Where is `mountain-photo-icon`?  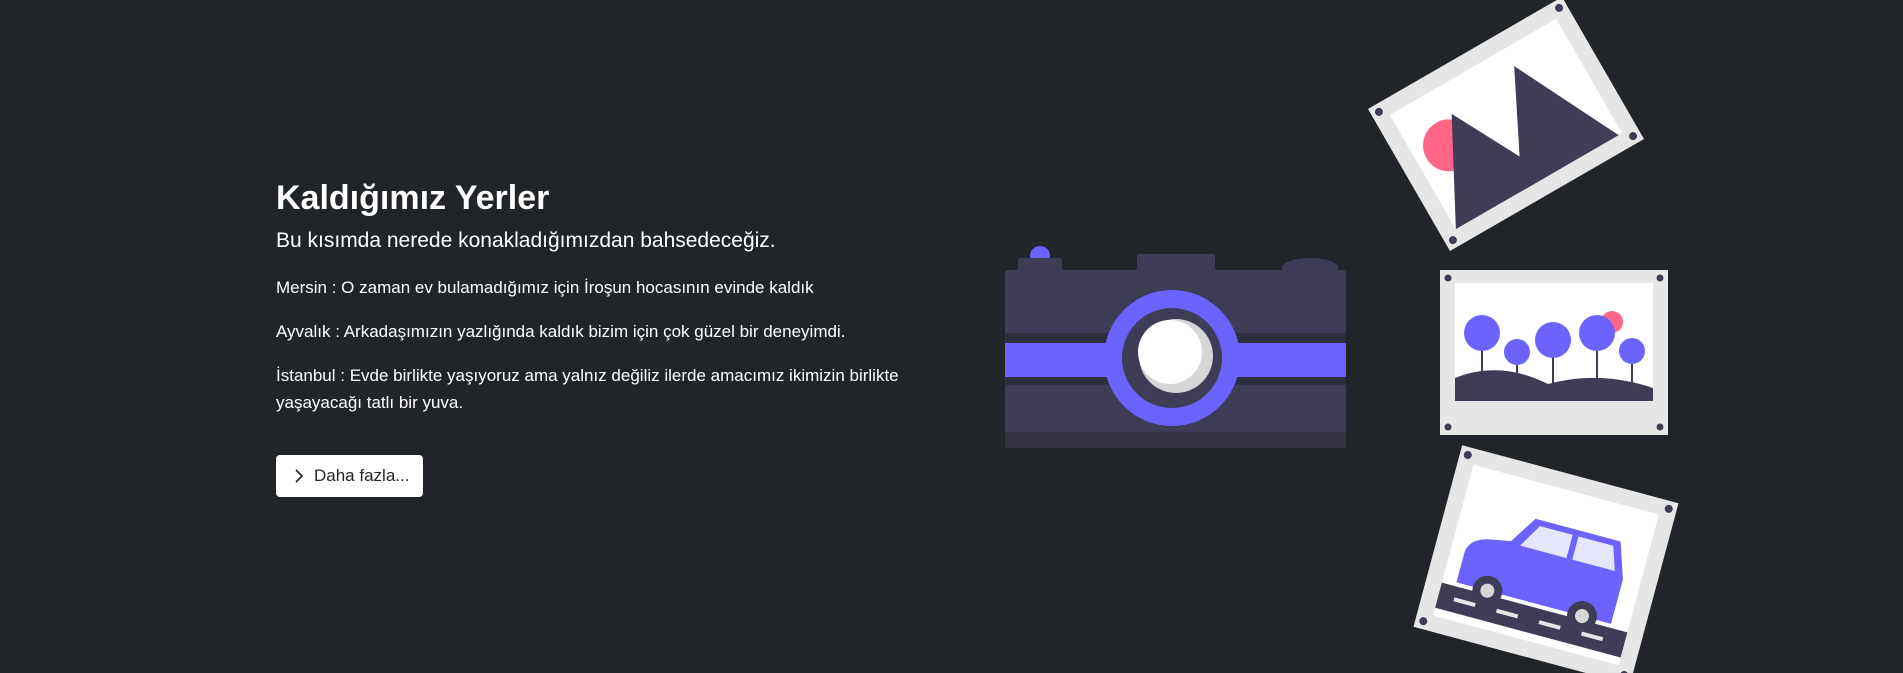 mountain-photo-icon is located at coordinates (1506, 126).